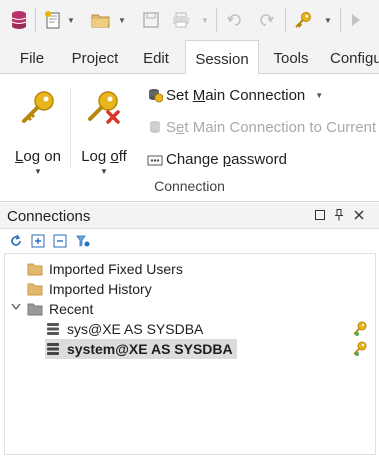 The image size is (379, 459). What do you see at coordinates (359, 215) in the screenshot?
I see `close-icon` at bounding box center [359, 215].